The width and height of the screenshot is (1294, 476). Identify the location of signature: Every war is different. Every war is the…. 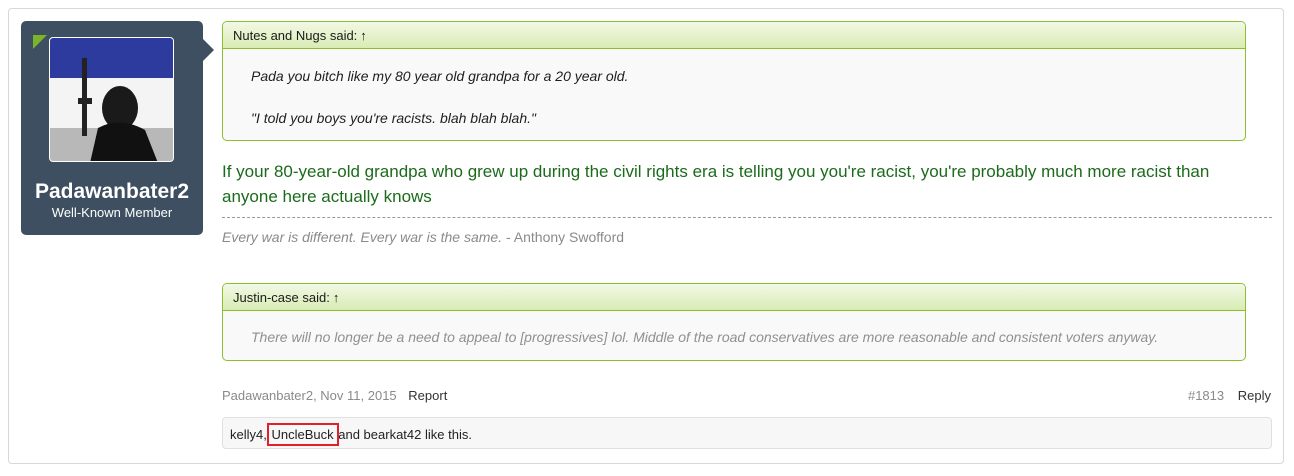
(423, 237).